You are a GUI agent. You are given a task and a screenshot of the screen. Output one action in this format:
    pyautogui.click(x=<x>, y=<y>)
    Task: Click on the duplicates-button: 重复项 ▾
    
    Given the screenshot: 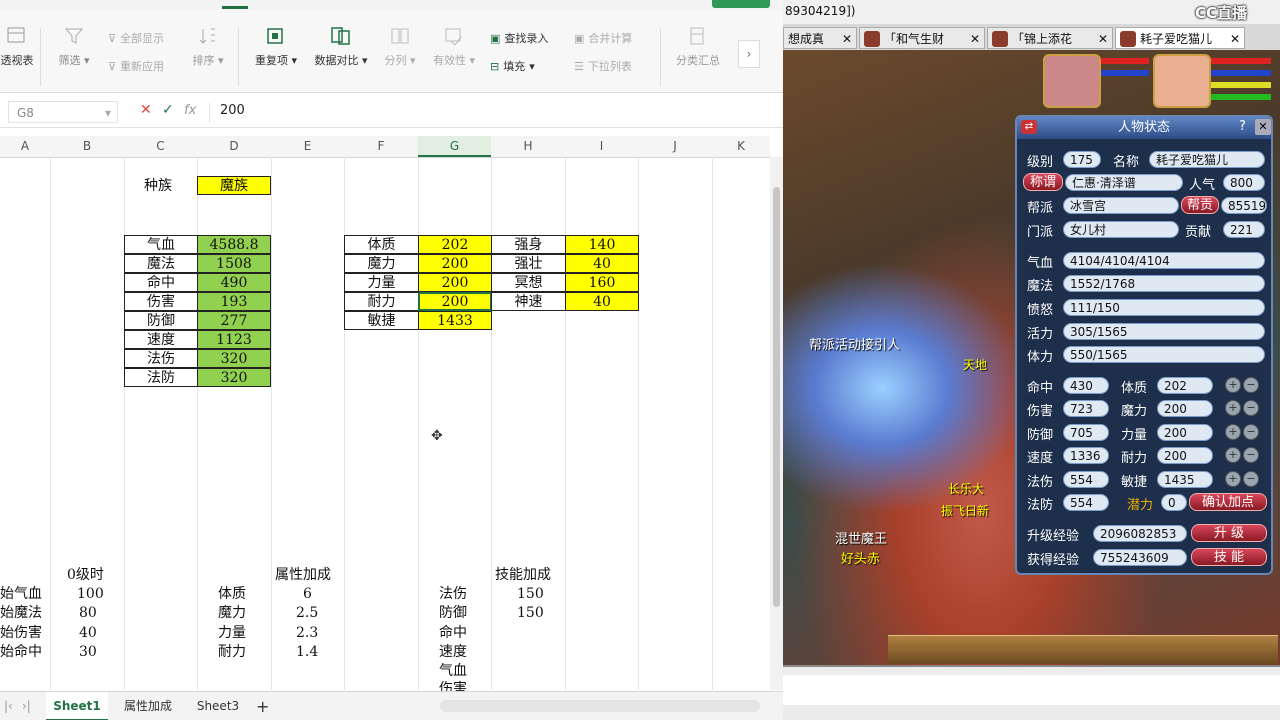 What is the action you would take?
    pyautogui.click(x=276, y=47)
    